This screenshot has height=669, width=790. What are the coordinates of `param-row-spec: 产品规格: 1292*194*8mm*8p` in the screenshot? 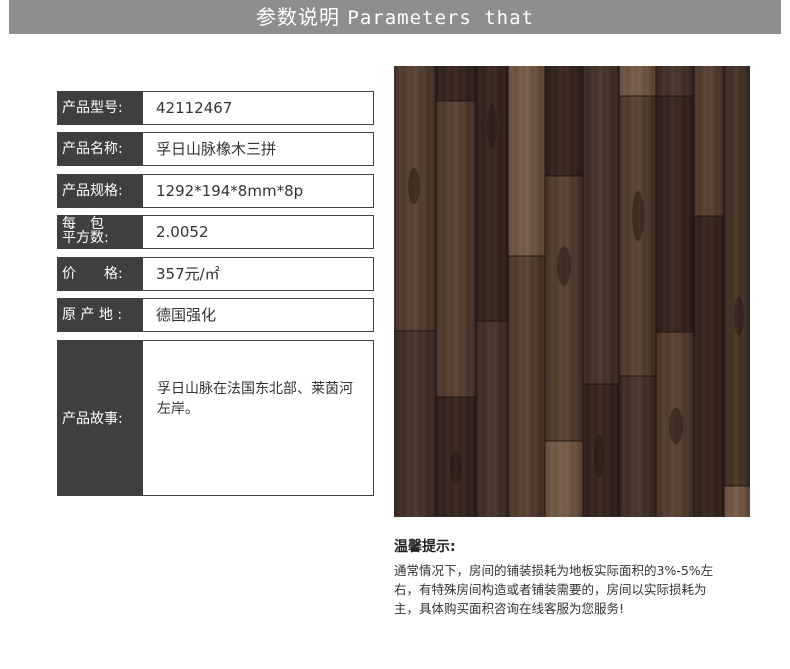 It's located at (215, 191).